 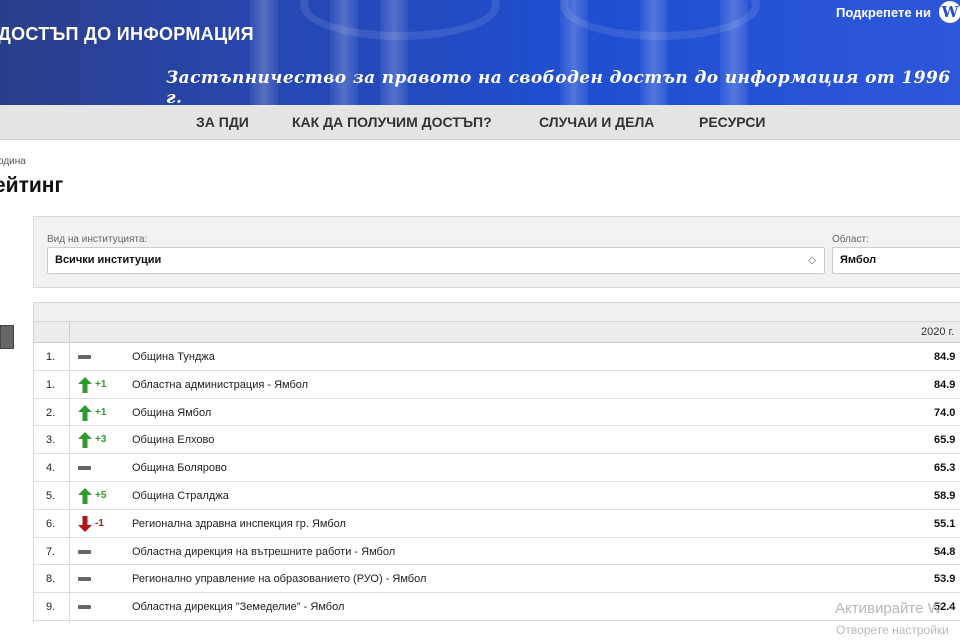 I want to click on column-divider, so click(x=69, y=332).